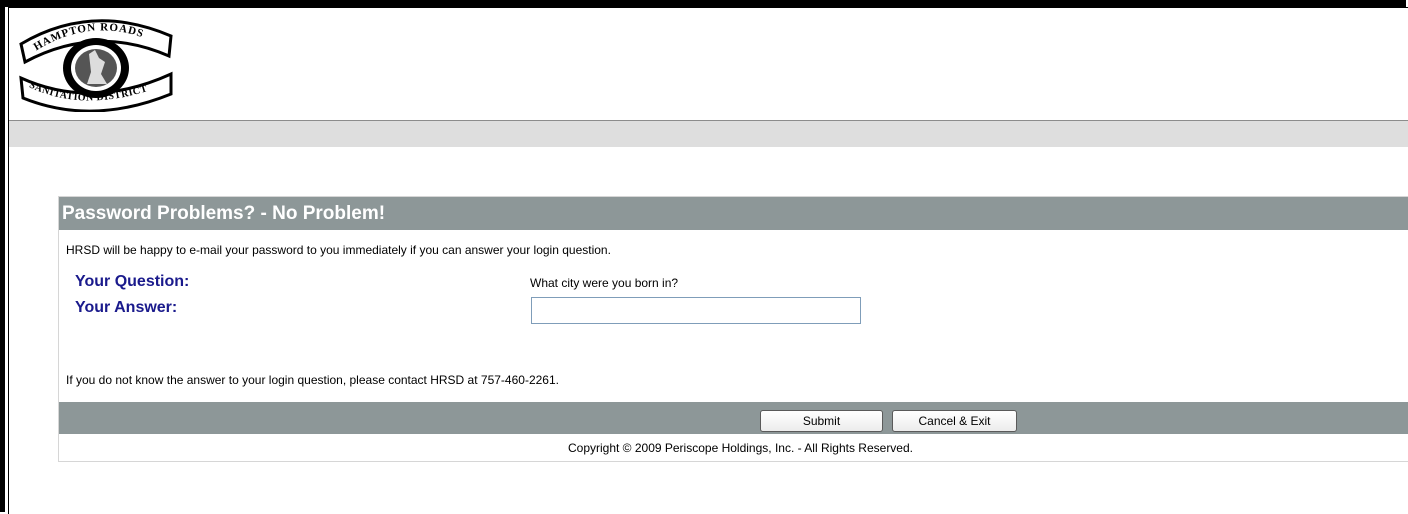  I want to click on submit-button: Submit, so click(821, 421).